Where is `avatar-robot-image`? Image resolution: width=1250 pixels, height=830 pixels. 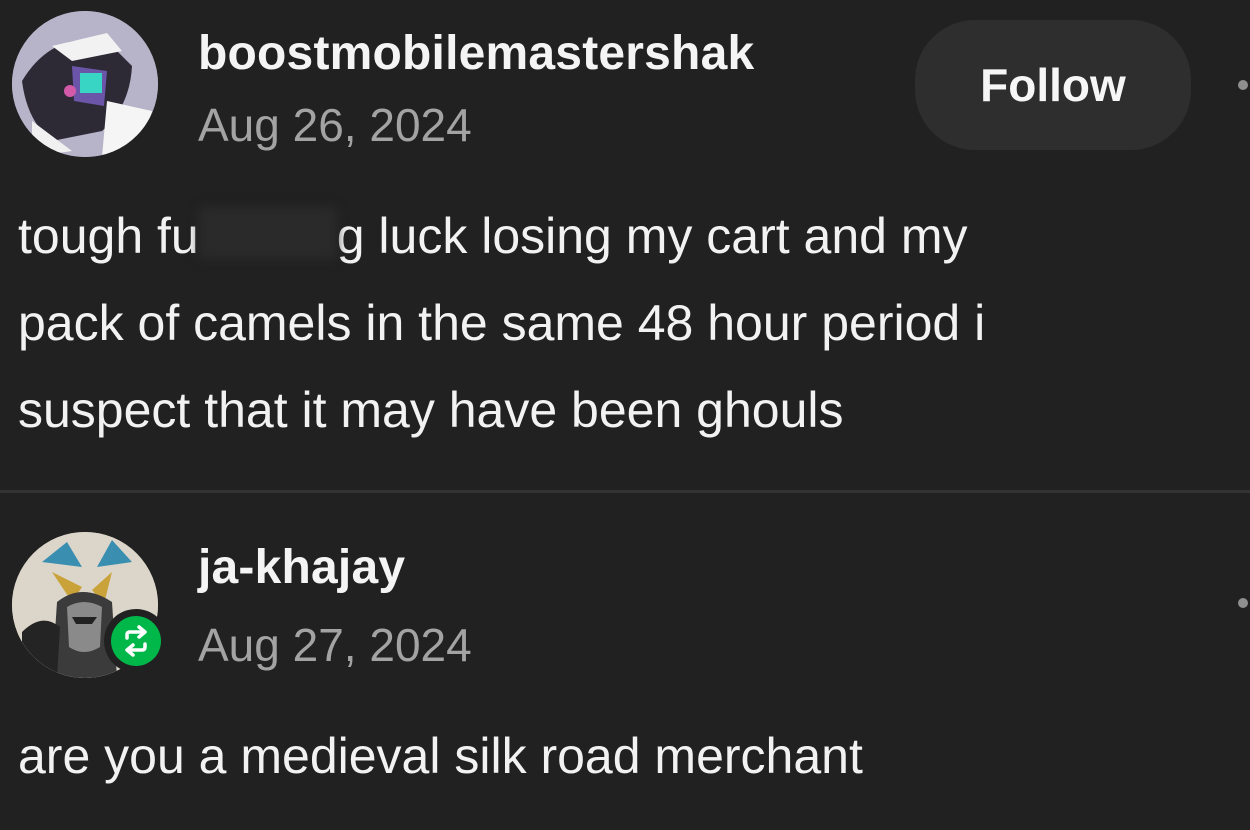
avatar-robot-image is located at coordinates (85, 84).